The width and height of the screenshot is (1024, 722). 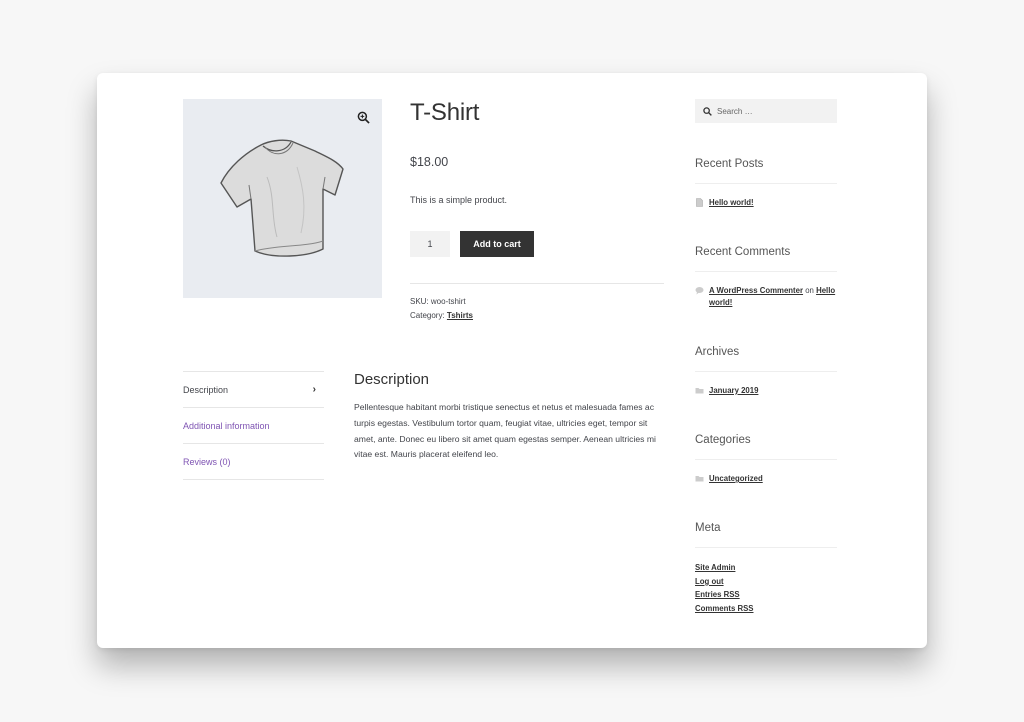 What do you see at coordinates (207, 461) in the screenshot?
I see `tab-label: Reviews (0)` at bounding box center [207, 461].